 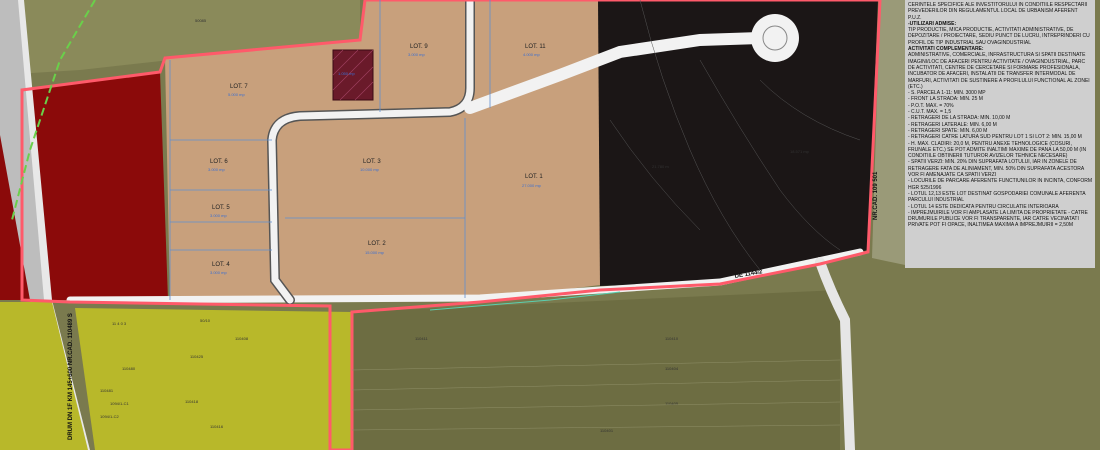 I want to click on drum-label: DRUM DN 1F KM 145+600 NR.CAD. 110489 S, so click(x=71, y=376).